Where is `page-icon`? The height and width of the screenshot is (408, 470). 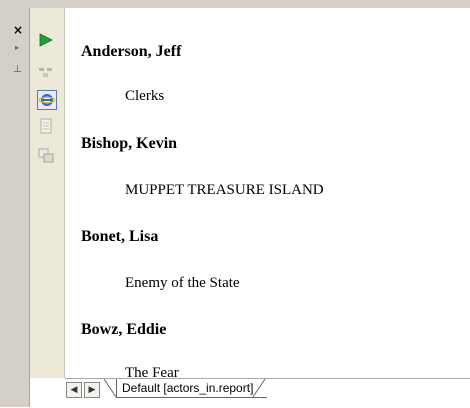 page-icon is located at coordinates (46, 126).